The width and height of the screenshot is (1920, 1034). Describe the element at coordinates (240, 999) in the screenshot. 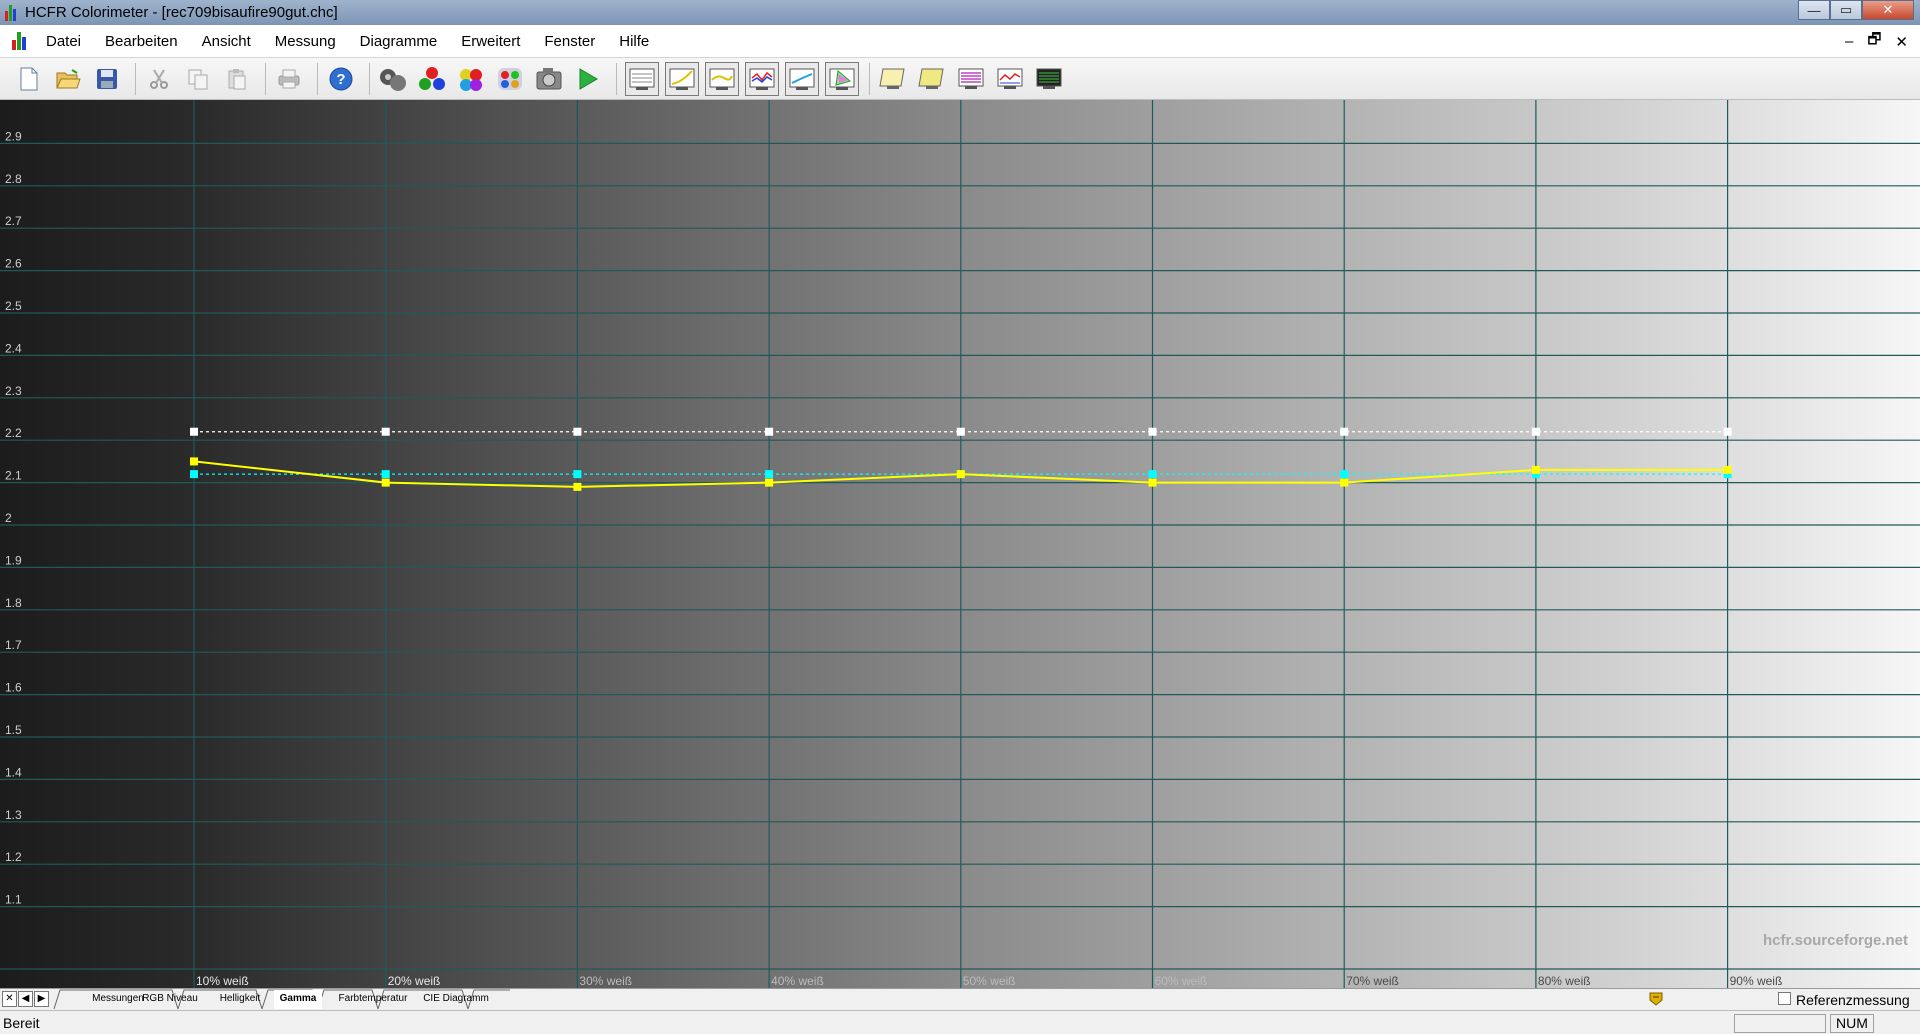

I see `tab-helligkeit: Helligkeit` at that location.